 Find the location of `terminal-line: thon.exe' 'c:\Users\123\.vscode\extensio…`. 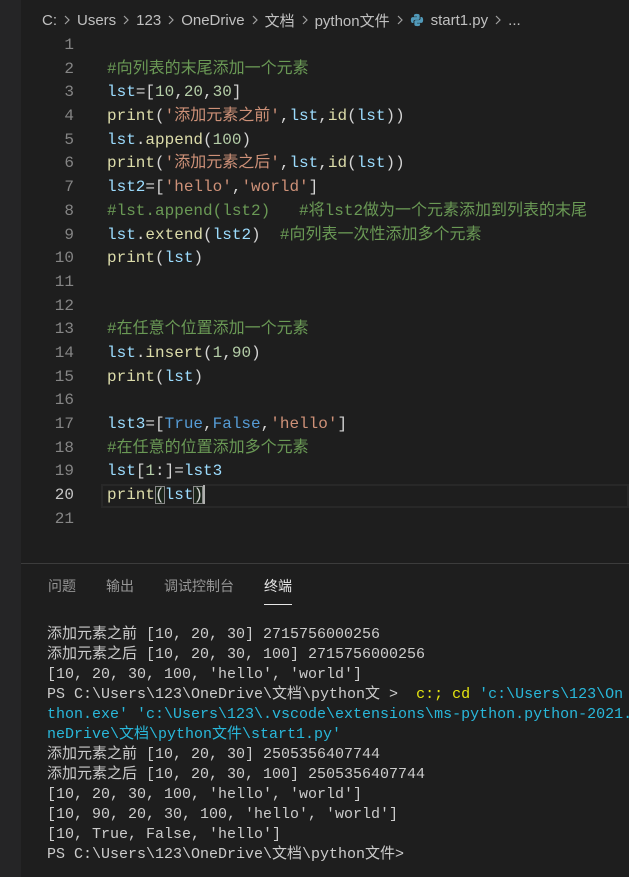

terminal-line: thon.exe' 'c:\Users\123\.vscode\extensio… is located at coordinates (338, 715).